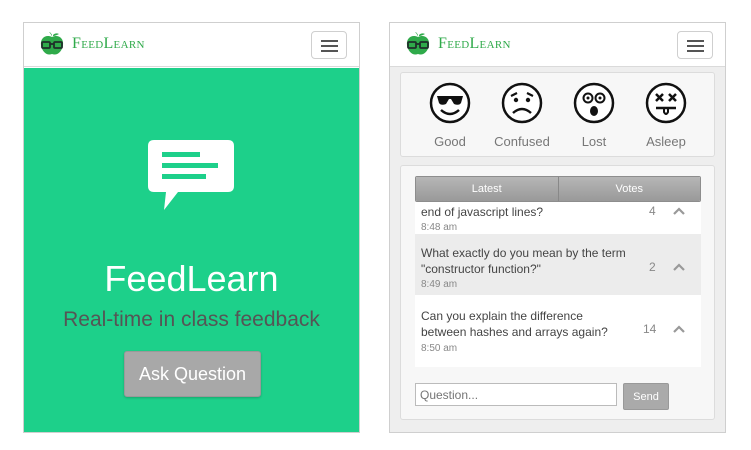 The image size is (751, 450). I want to click on ask-question-button: Ask Question, so click(192, 374).